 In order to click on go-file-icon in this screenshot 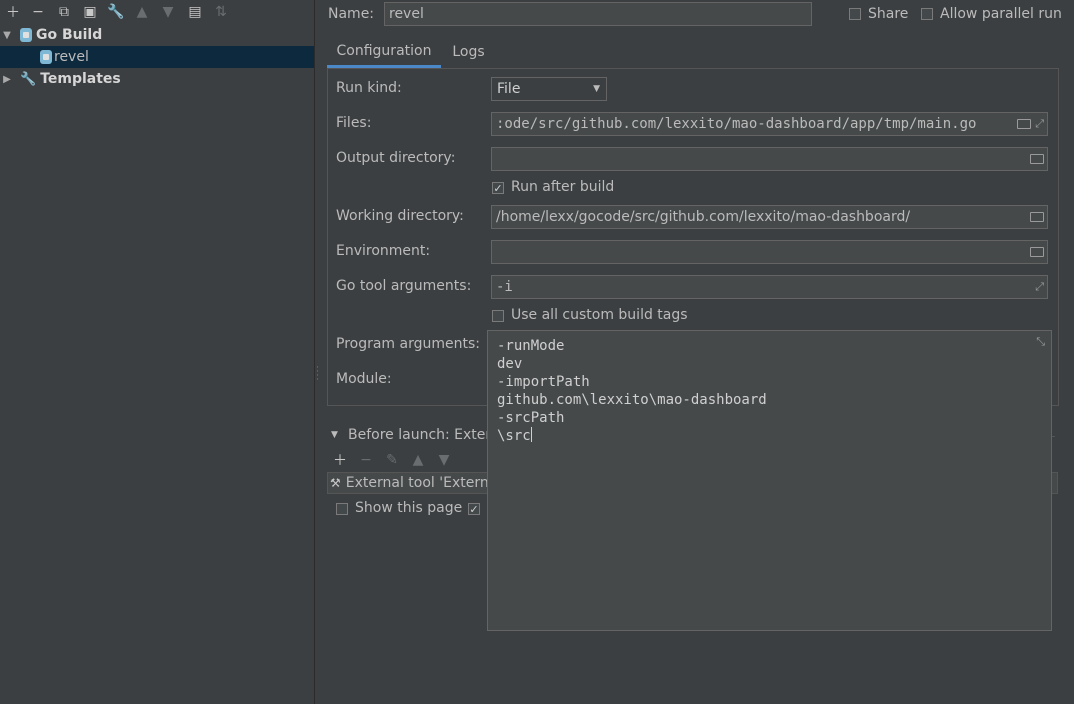, I will do `click(46, 57)`.